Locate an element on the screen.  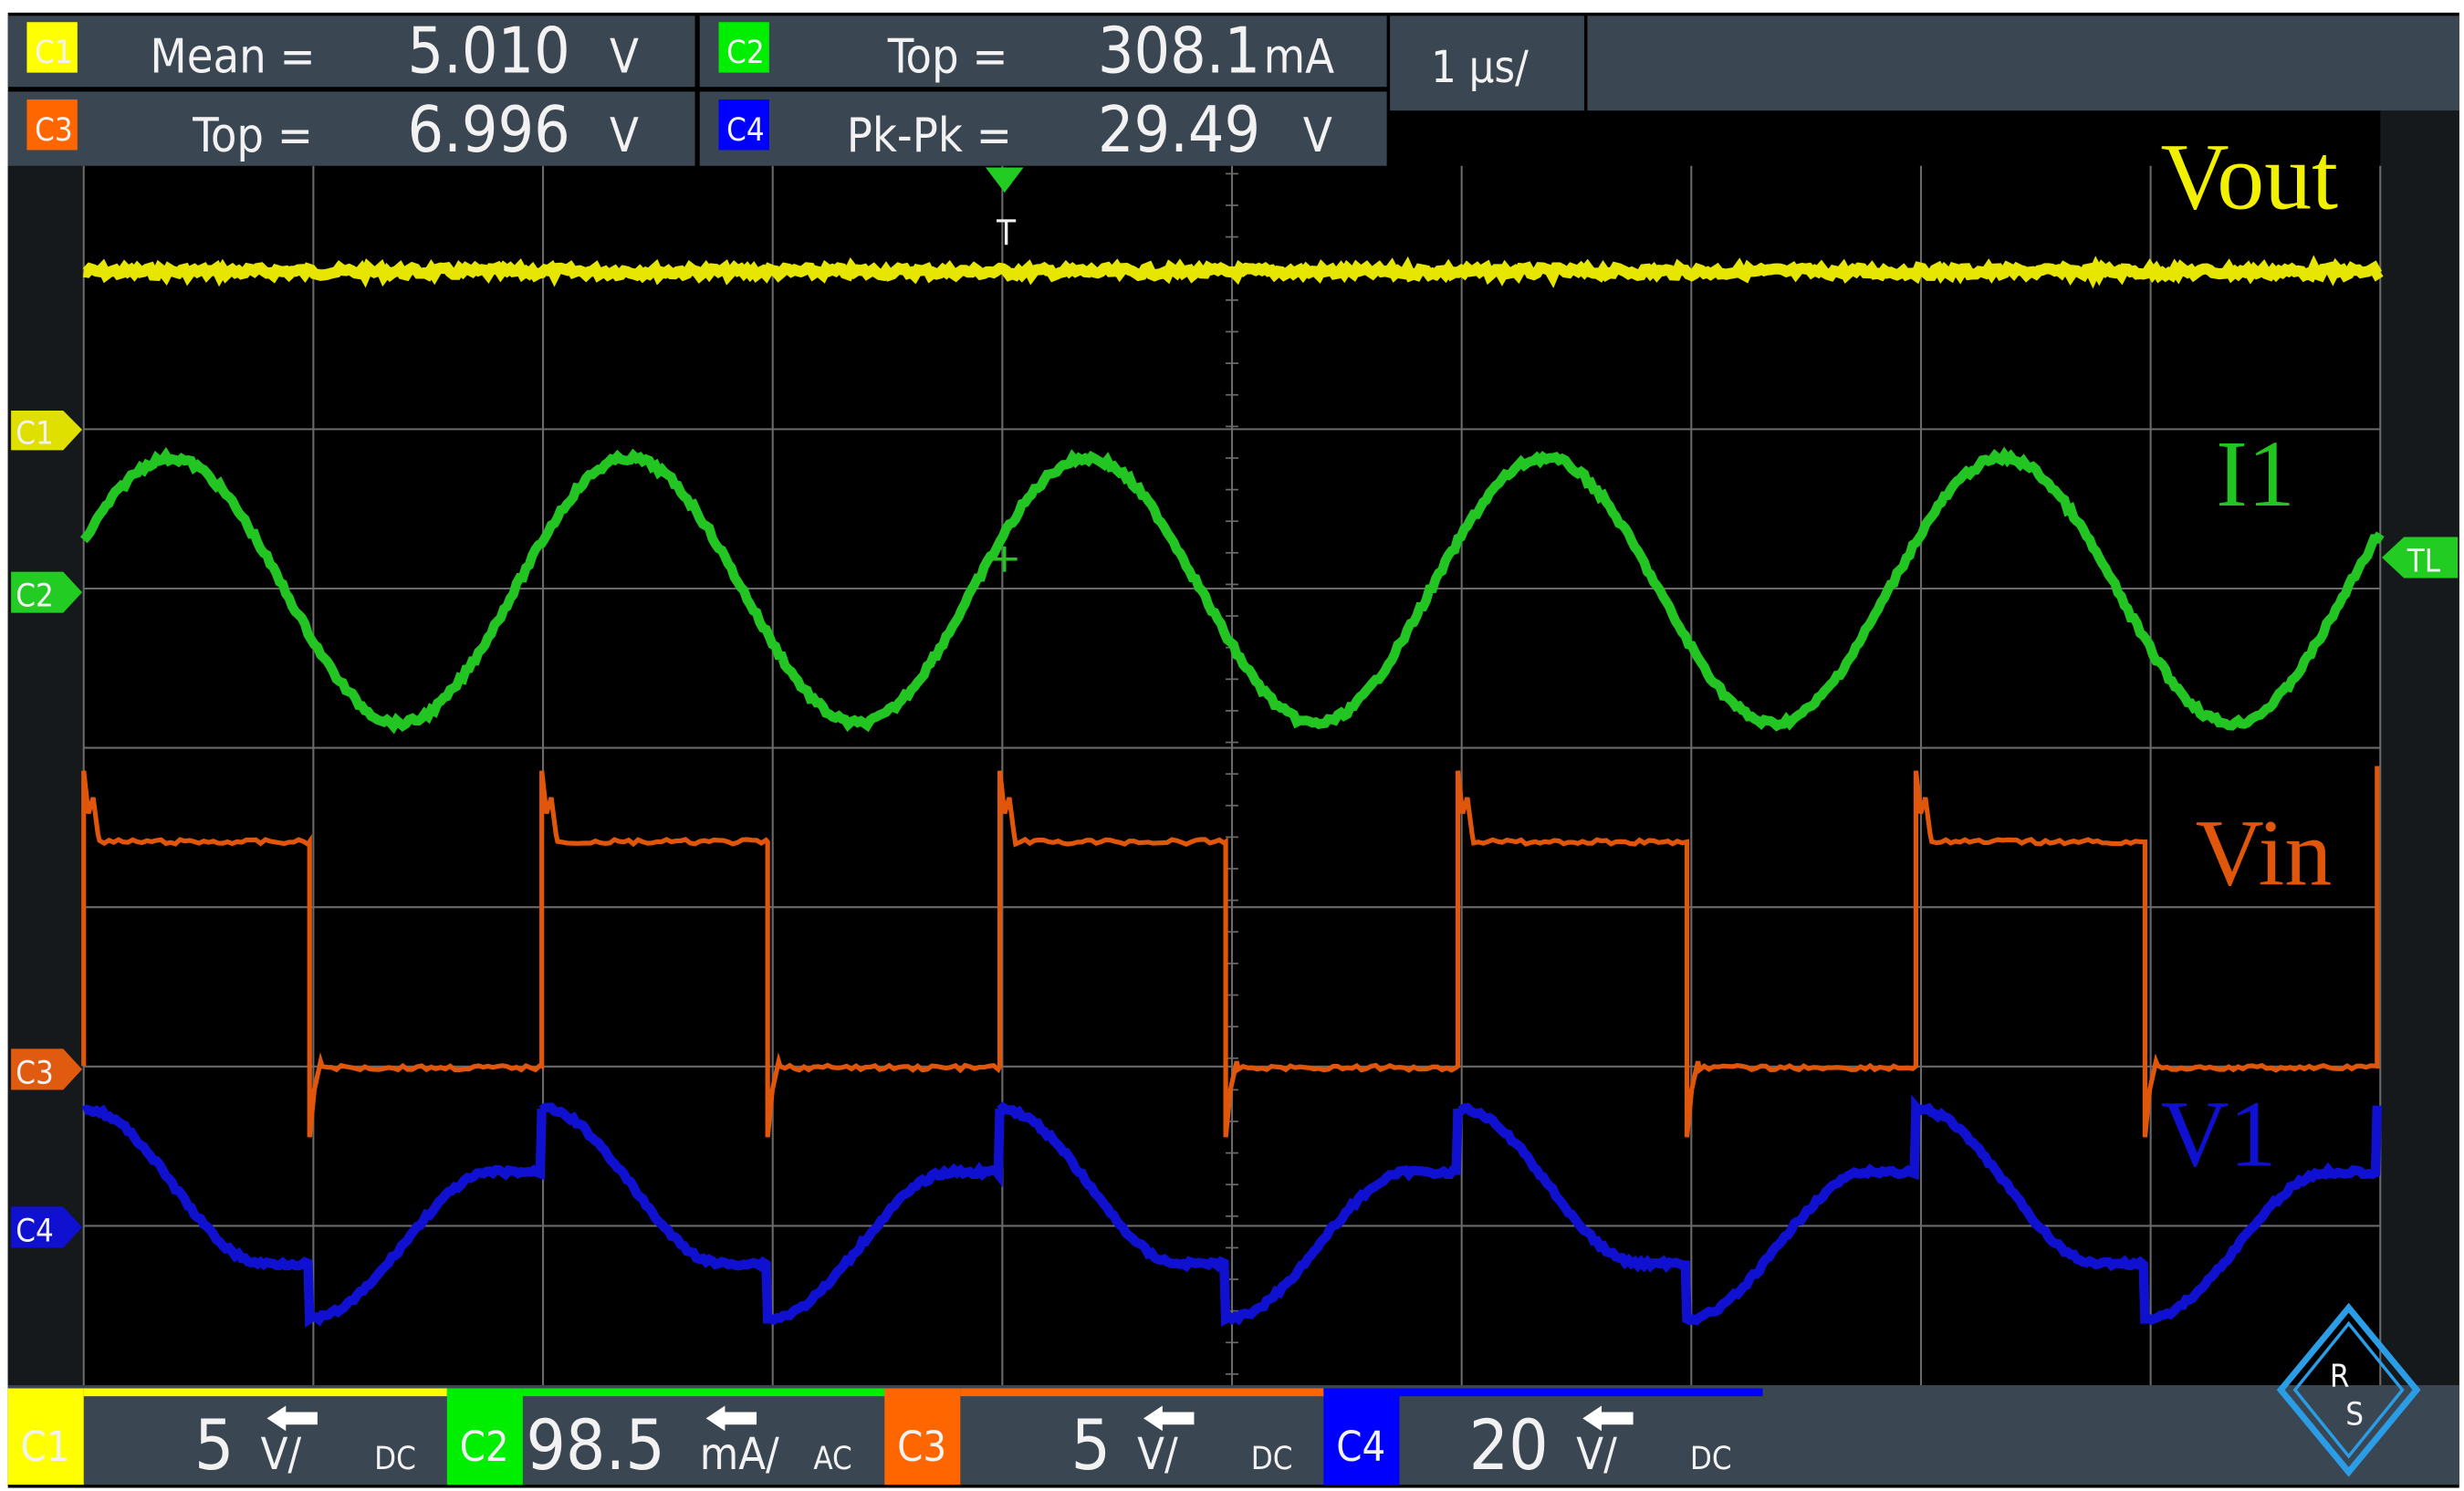
measurement-name: Pk-Pk = is located at coordinates (929, 136).